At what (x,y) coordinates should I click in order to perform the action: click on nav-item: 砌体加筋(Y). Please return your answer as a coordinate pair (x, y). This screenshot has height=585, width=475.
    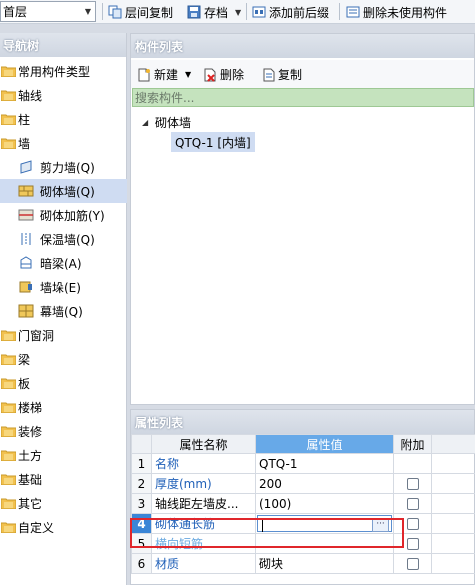
    Looking at the image, I should click on (63, 215).